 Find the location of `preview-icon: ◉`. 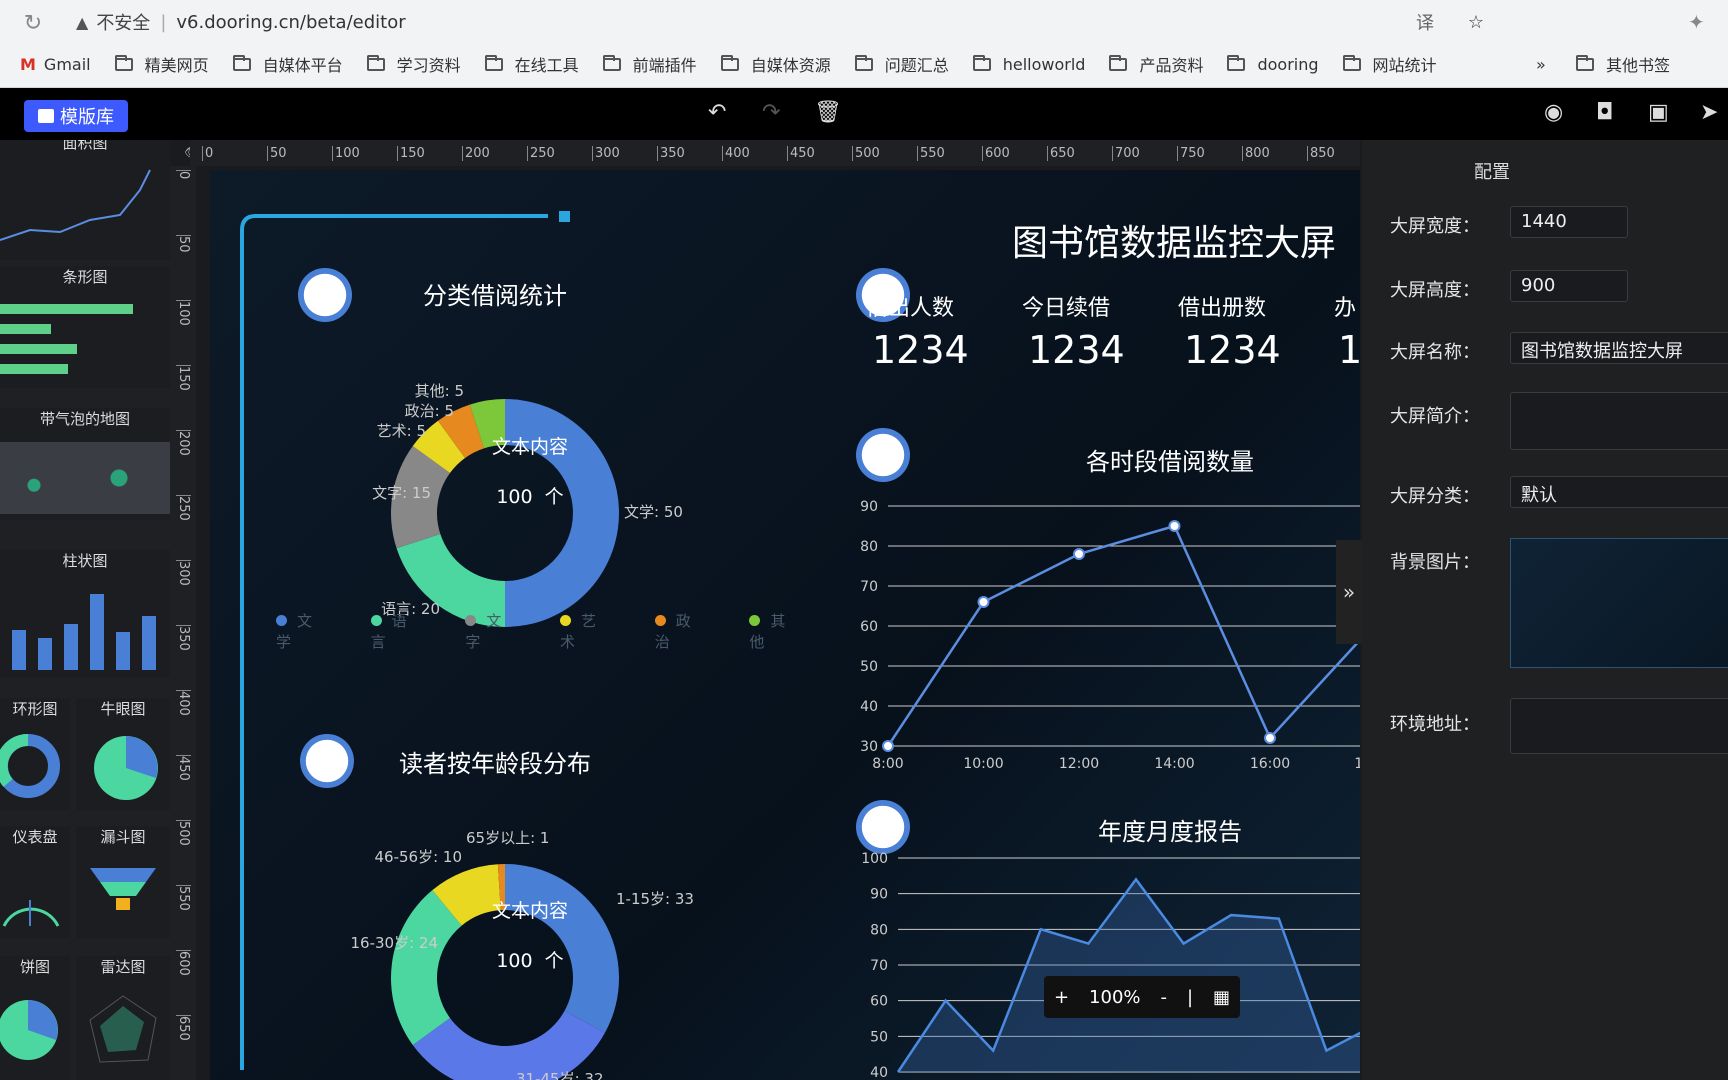

preview-icon: ◉ is located at coordinates (1553, 112).